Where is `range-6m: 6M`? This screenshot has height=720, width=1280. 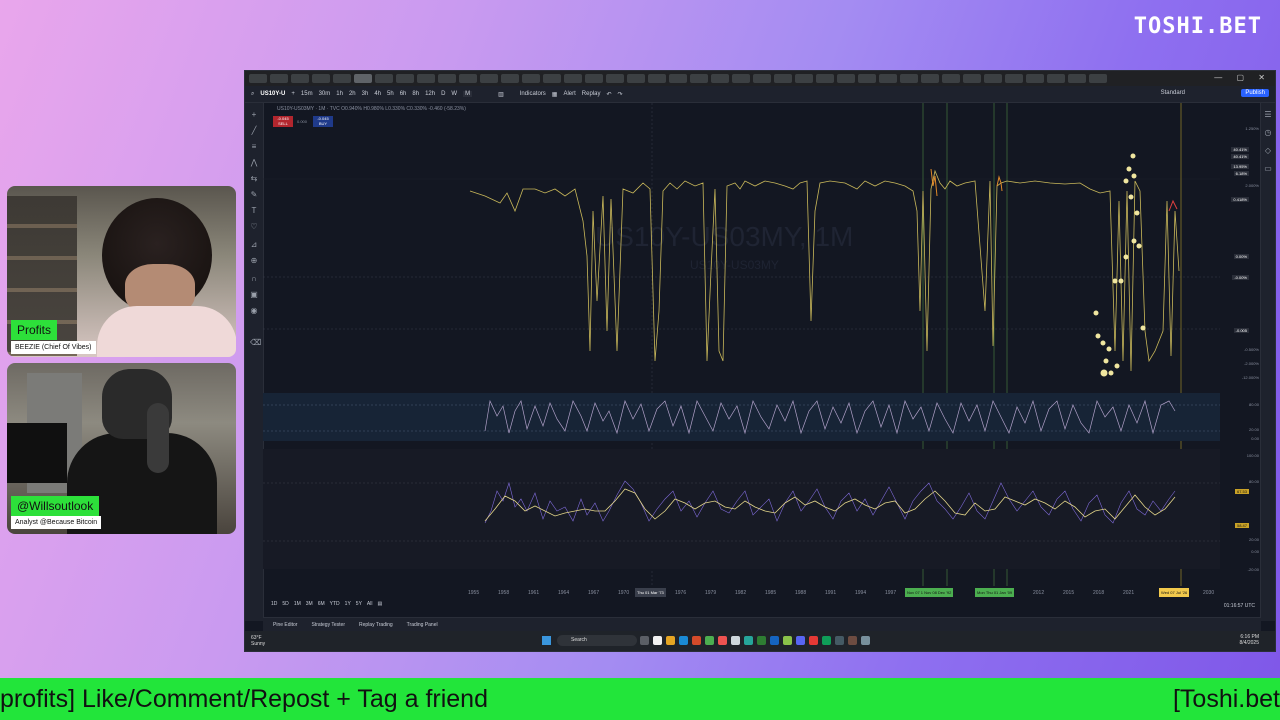
range-6m: 6M is located at coordinates (321, 604).